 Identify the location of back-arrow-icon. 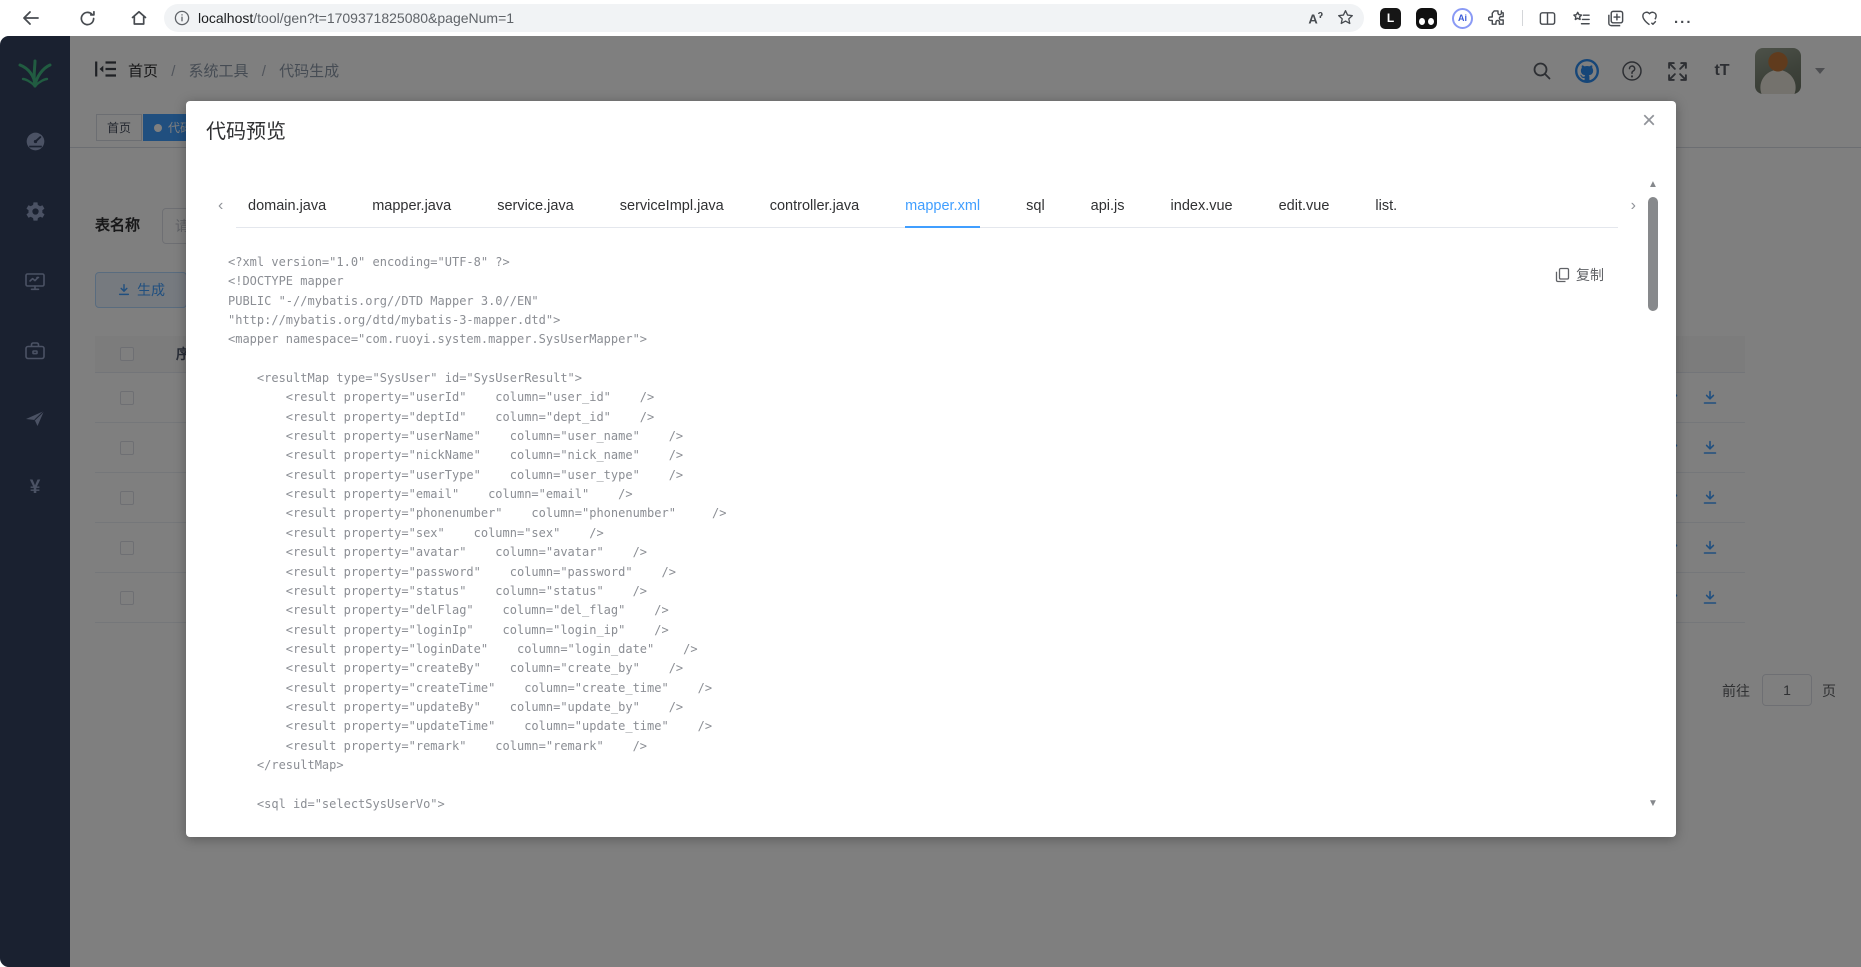
(31, 18).